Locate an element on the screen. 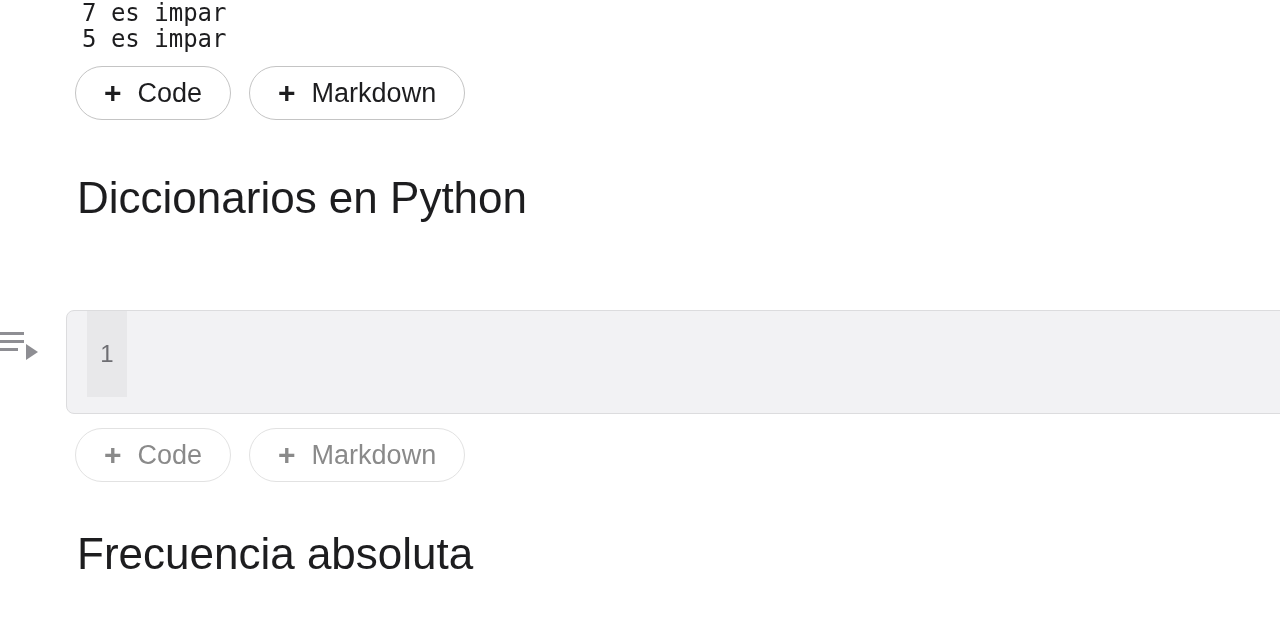 This screenshot has width=1280, height=644. section-heading: Frecuencia absoluta is located at coordinates (275, 554).